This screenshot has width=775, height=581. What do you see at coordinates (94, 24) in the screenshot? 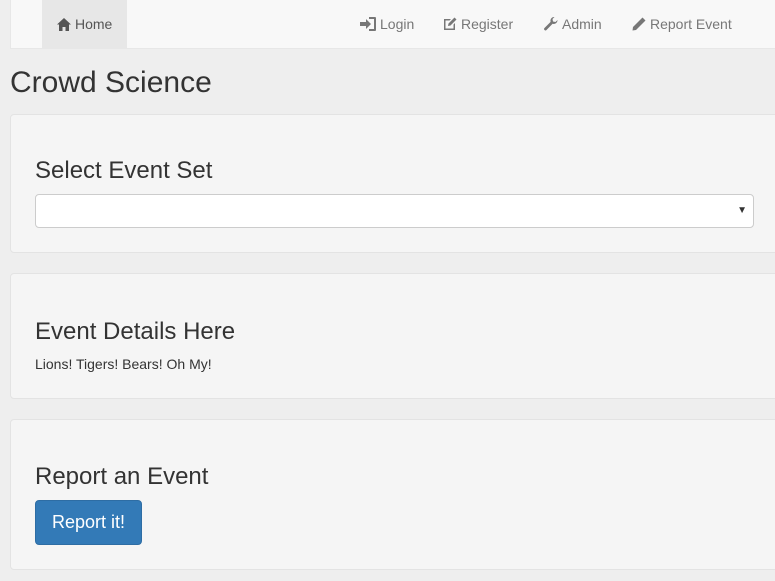
I see `nav-home-label: Home` at bounding box center [94, 24].